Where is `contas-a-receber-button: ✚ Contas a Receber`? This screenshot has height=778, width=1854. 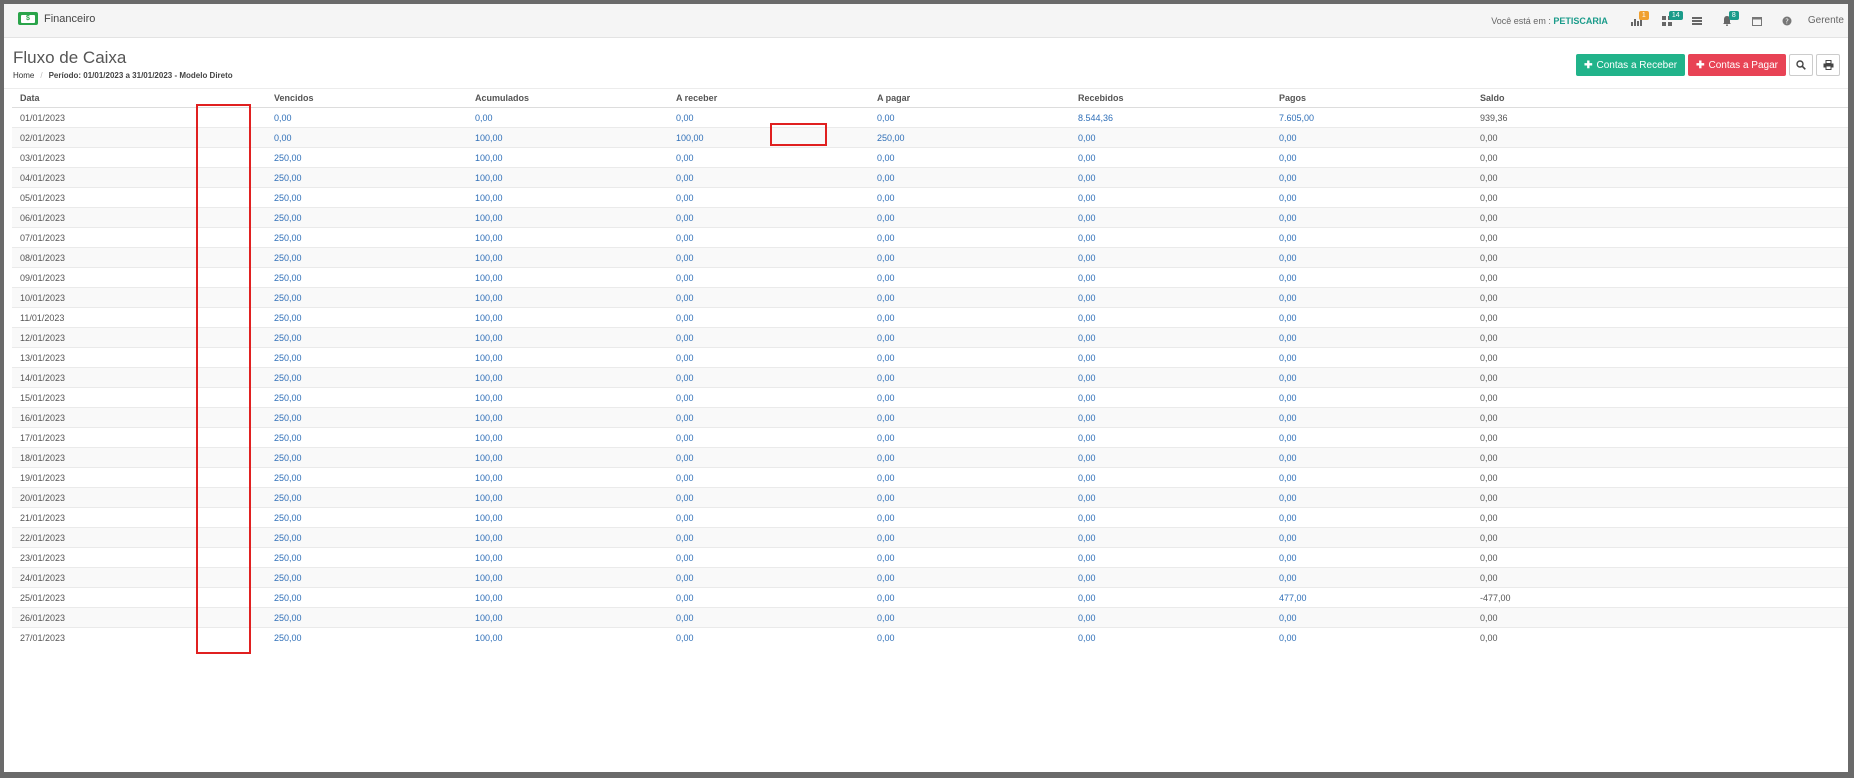 contas-a-receber-button: ✚ Contas a Receber is located at coordinates (1631, 65).